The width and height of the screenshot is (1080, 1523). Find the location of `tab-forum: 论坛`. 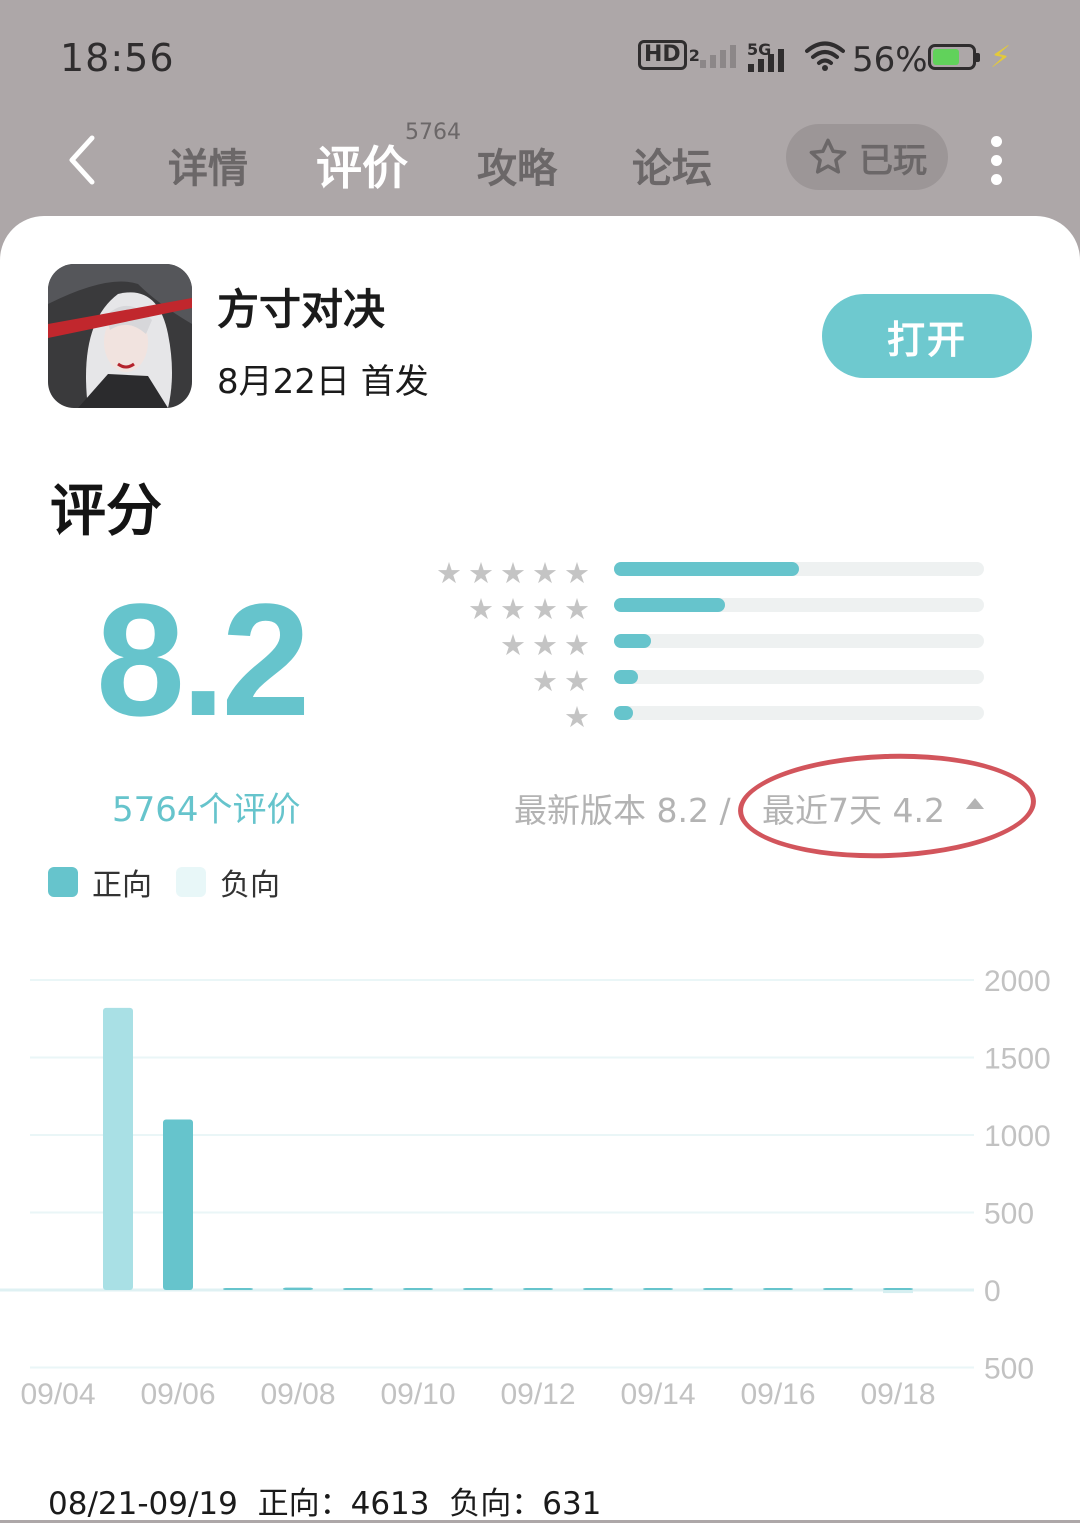

tab-forum: 论坛 is located at coordinates (672, 165).